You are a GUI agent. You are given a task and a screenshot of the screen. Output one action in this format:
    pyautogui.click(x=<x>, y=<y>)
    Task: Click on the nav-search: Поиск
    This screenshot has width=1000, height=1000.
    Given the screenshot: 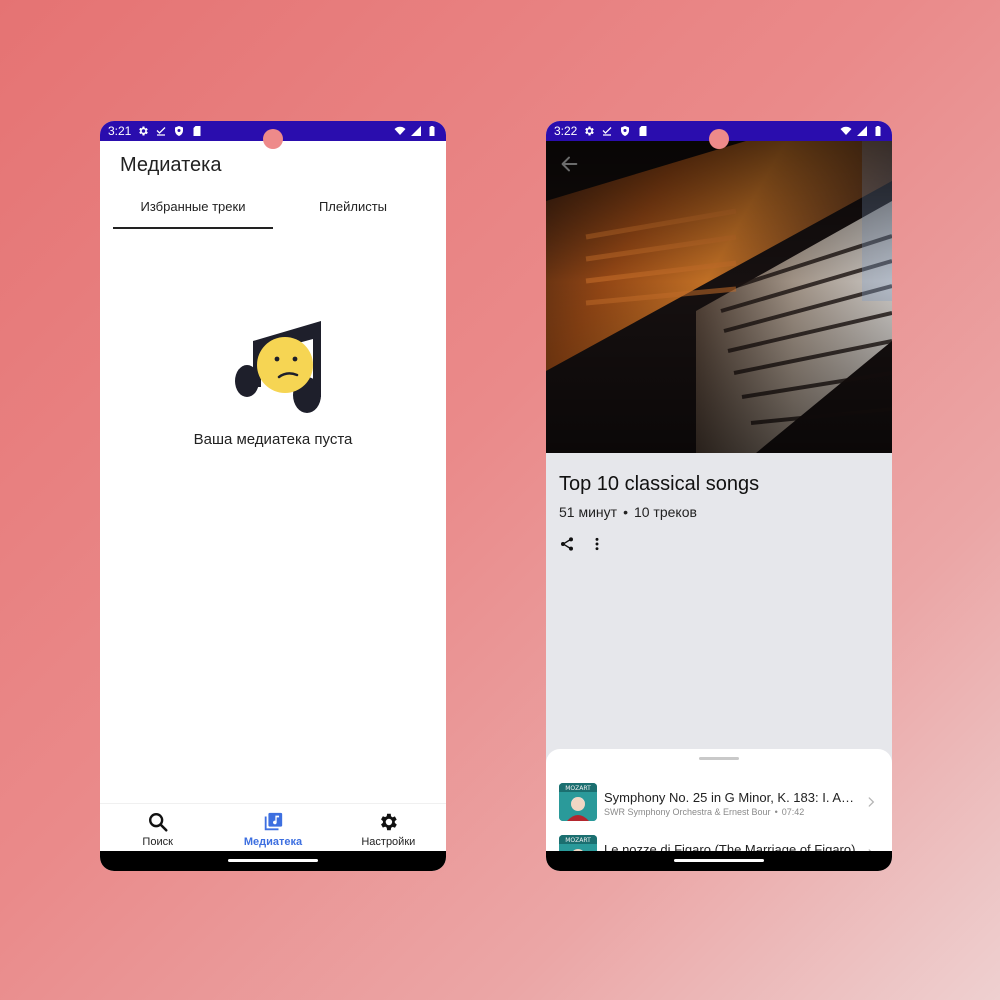 What is the action you would take?
    pyautogui.click(x=157, y=827)
    